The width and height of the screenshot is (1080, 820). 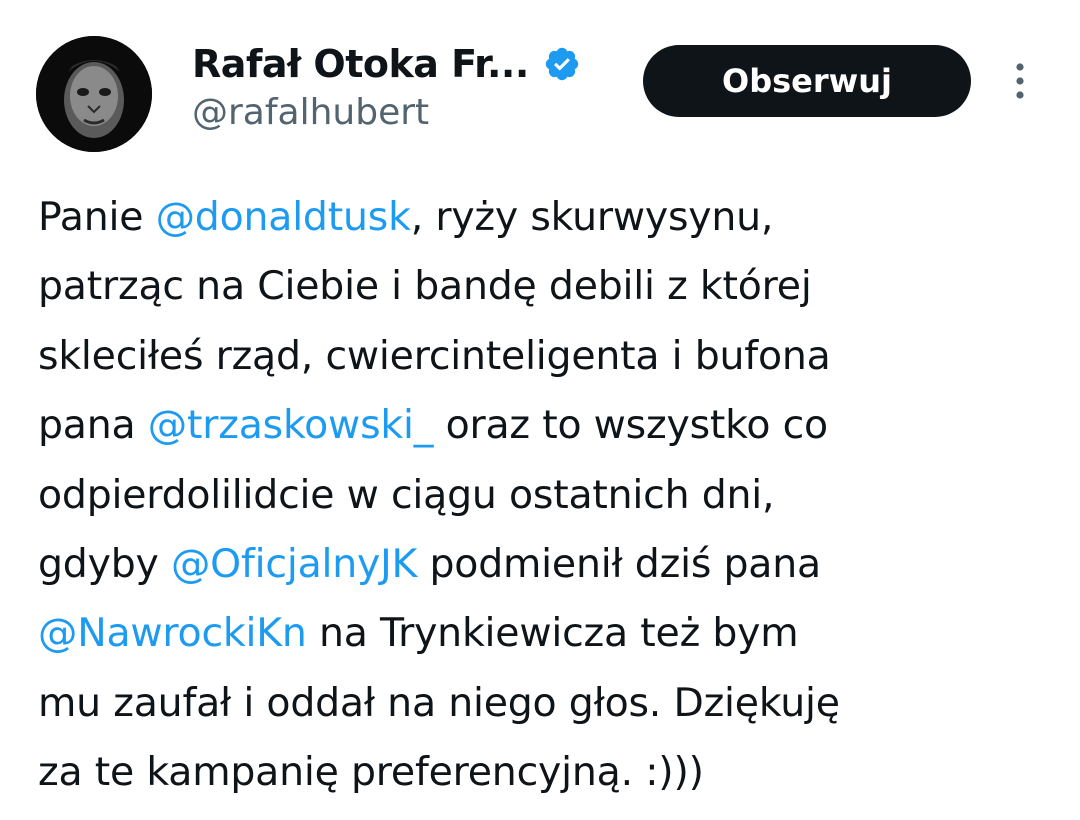 What do you see at coordinates (97, 217) in the screenshot?
I see `tweet-text-segment: Panie` at bounding box center [97, 217].